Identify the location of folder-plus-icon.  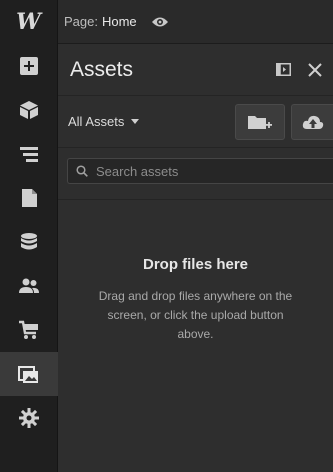
(260, 122).